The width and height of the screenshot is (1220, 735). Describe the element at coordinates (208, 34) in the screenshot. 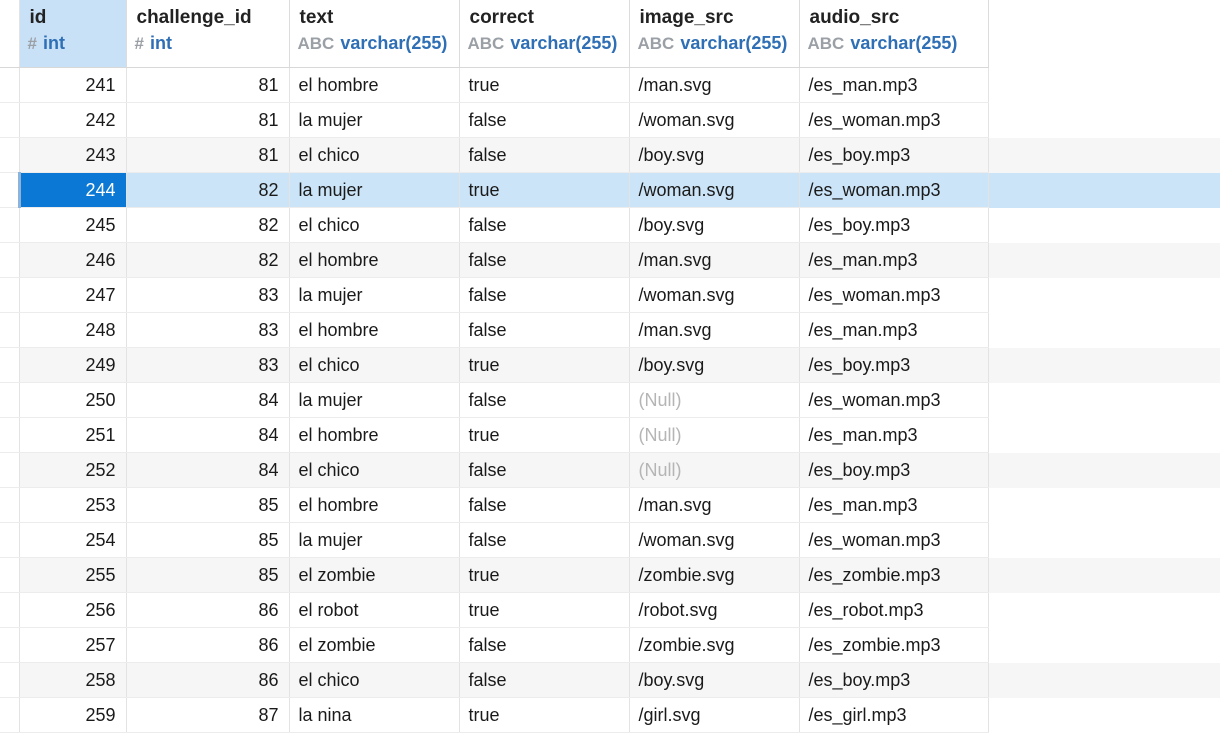

I see `column-header-challenge-id: challenge_id # int` at that location.